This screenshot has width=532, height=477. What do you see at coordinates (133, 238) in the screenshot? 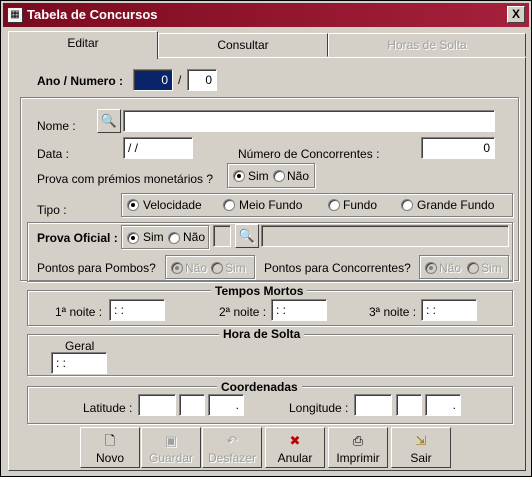
I see `prova-oficial-sim-radio` at bounding box center [133, 238].